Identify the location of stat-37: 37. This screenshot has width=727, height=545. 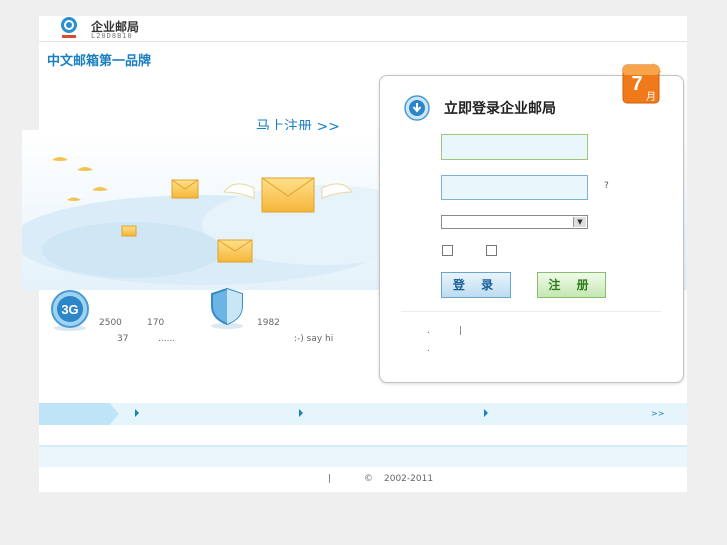
(123, 339).